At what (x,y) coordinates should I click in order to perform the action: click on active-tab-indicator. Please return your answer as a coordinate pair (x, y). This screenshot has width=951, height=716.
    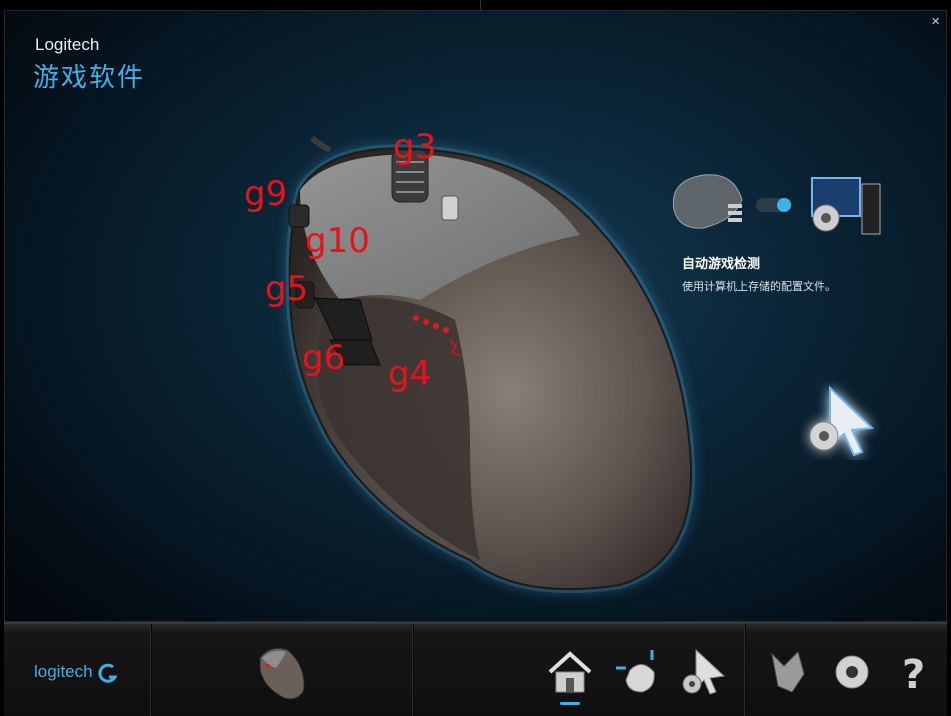
    Looking at the image, I should click on (570, 703).